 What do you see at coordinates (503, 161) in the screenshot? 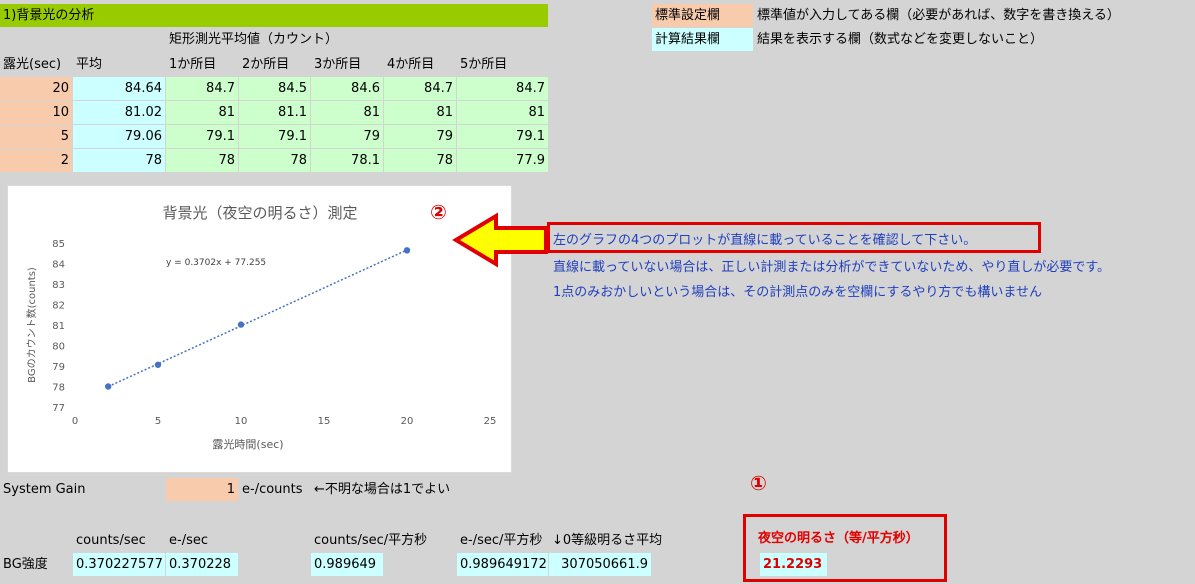
I see `measurement-cell: 77.9` at bounding box center [503, 161].